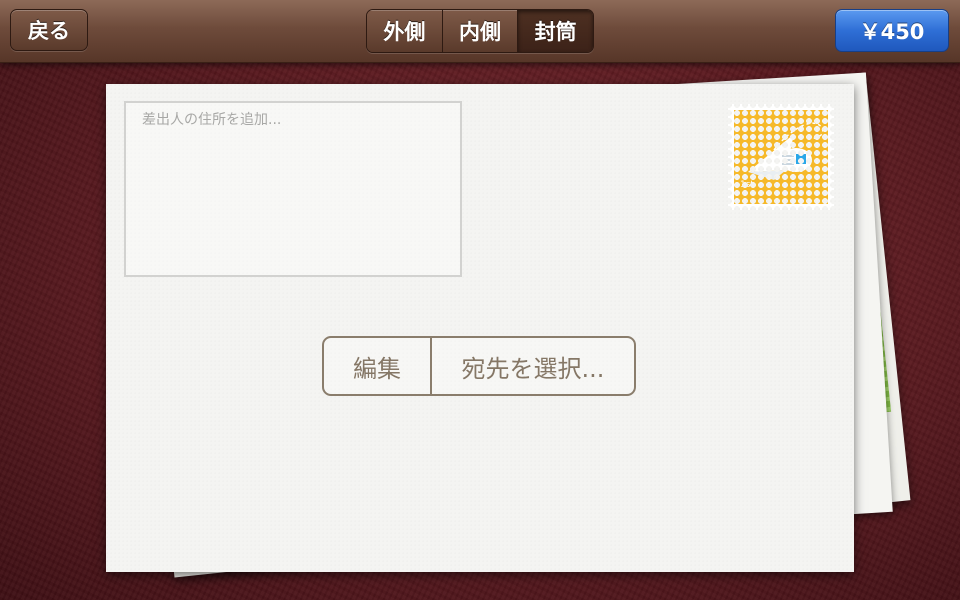  I want to click on edit-recipient-button: 編集, so click(378, 366).